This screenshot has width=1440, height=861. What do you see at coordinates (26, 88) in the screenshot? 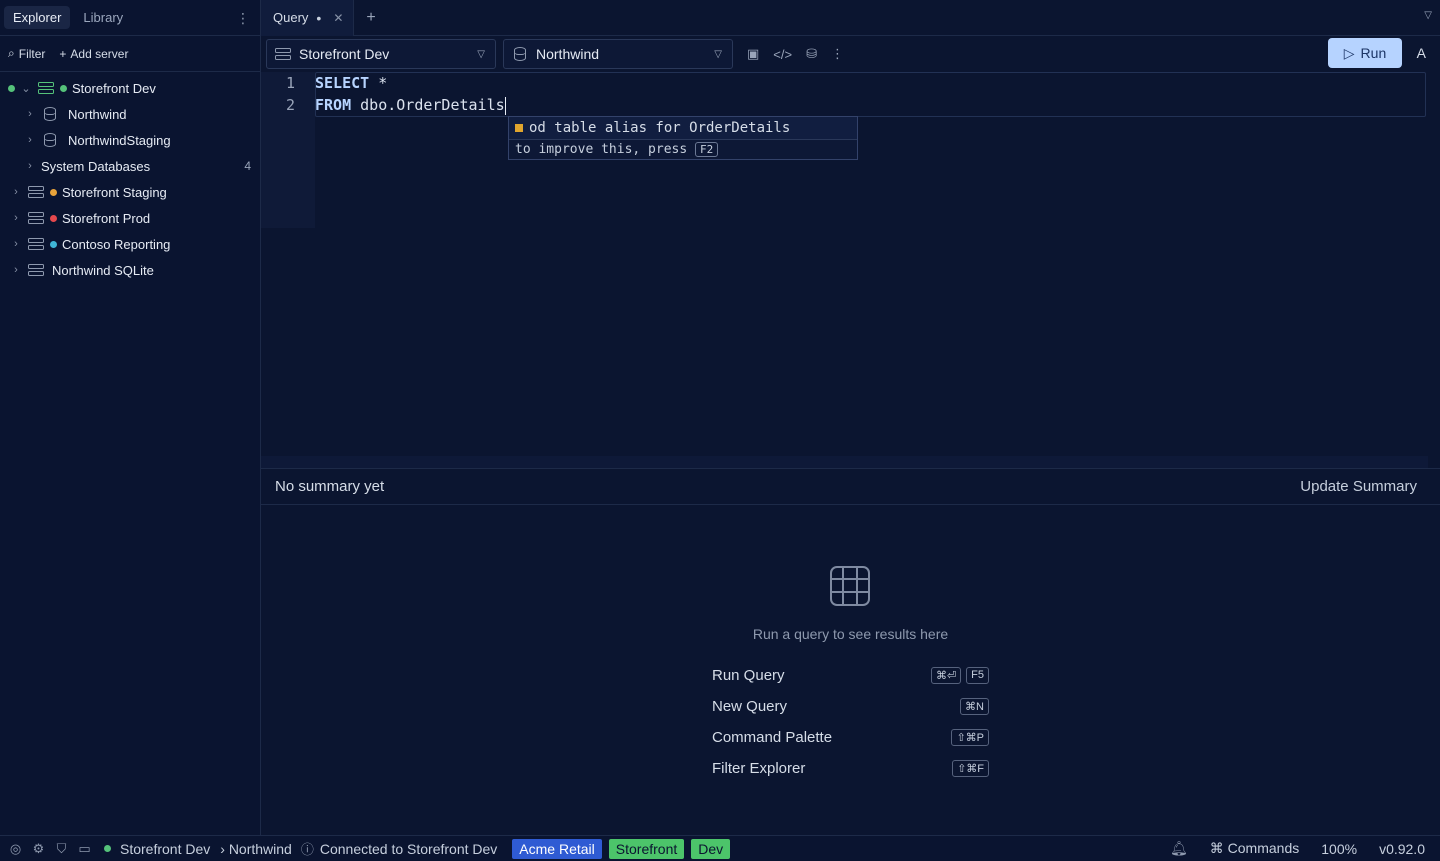
I see `chevron-down-icon: ⌄` at bounding box center [26, 88].